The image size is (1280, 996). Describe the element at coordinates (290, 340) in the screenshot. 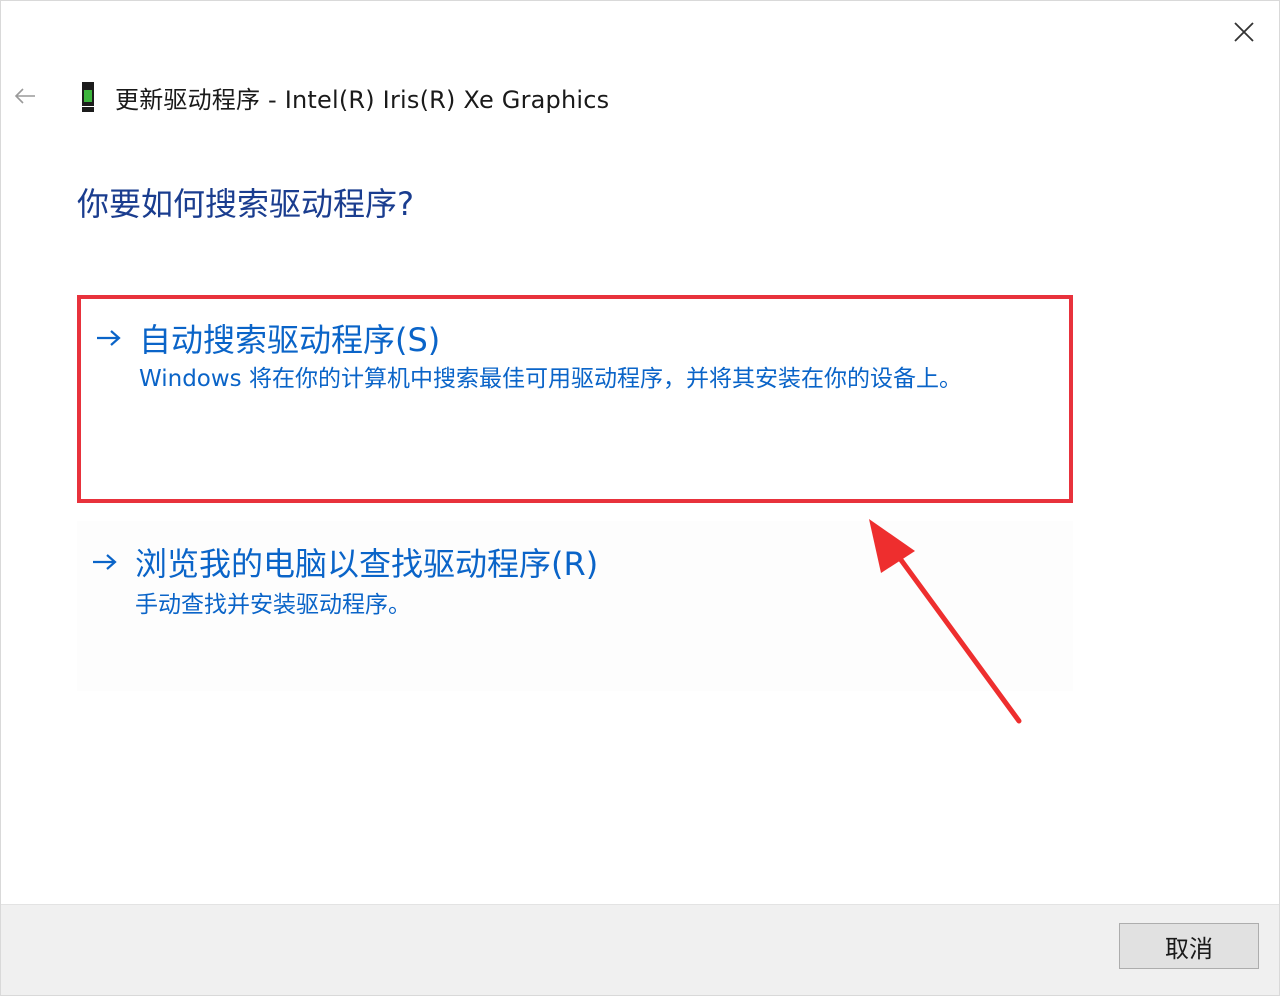

I see `auto-search-title: 自动搜索驱动程序(S)` at that location.